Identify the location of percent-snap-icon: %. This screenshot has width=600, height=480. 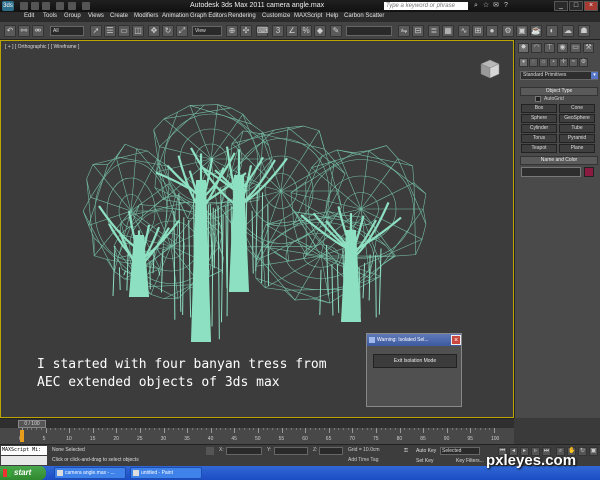
(306, 31).